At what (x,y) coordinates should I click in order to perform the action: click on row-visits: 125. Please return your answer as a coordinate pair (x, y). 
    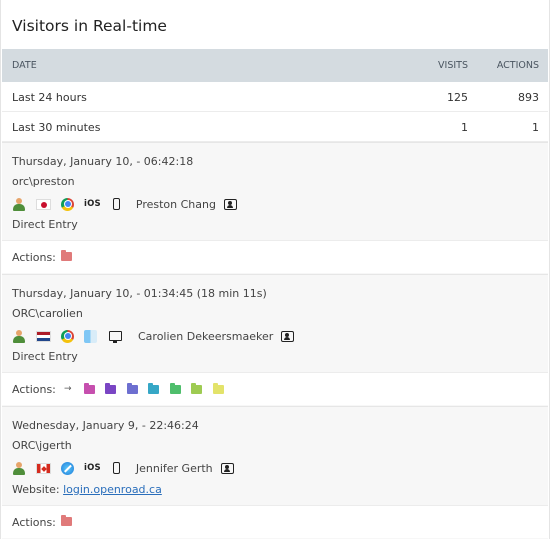
    Looking at the image, I should click on (457, 97).